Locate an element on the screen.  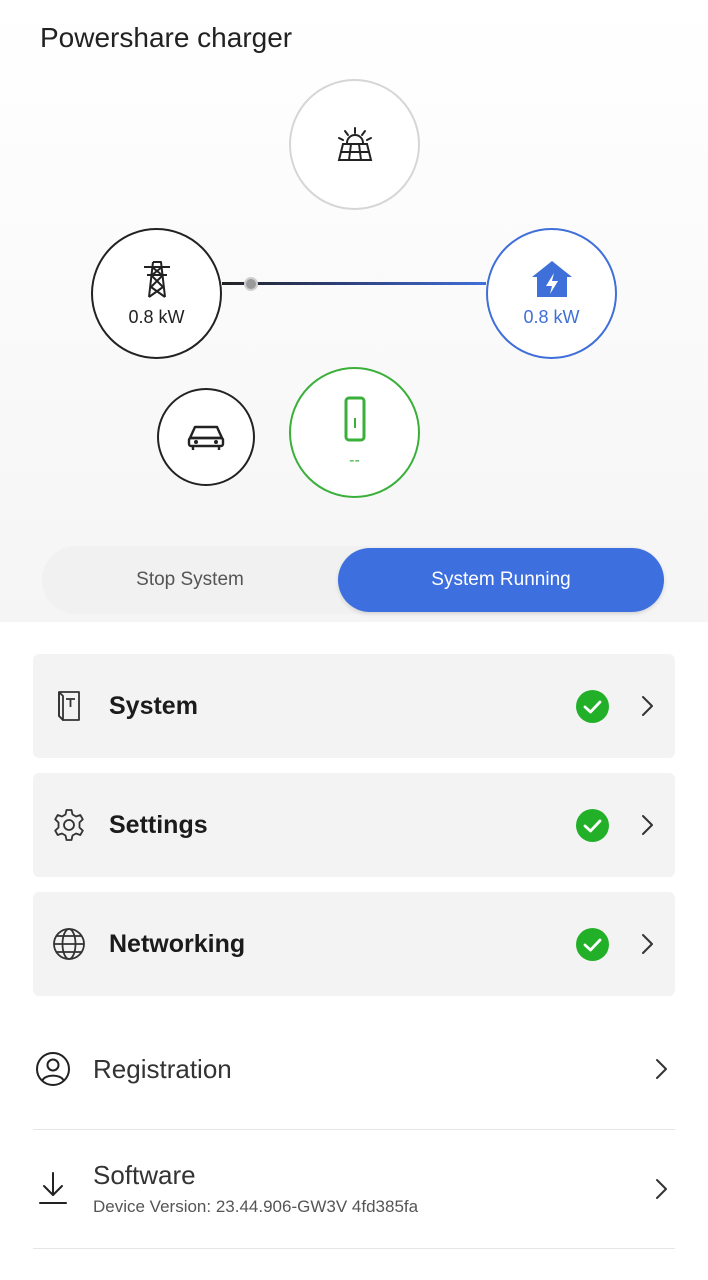
system-card: System is located at coordinates (354, 706).